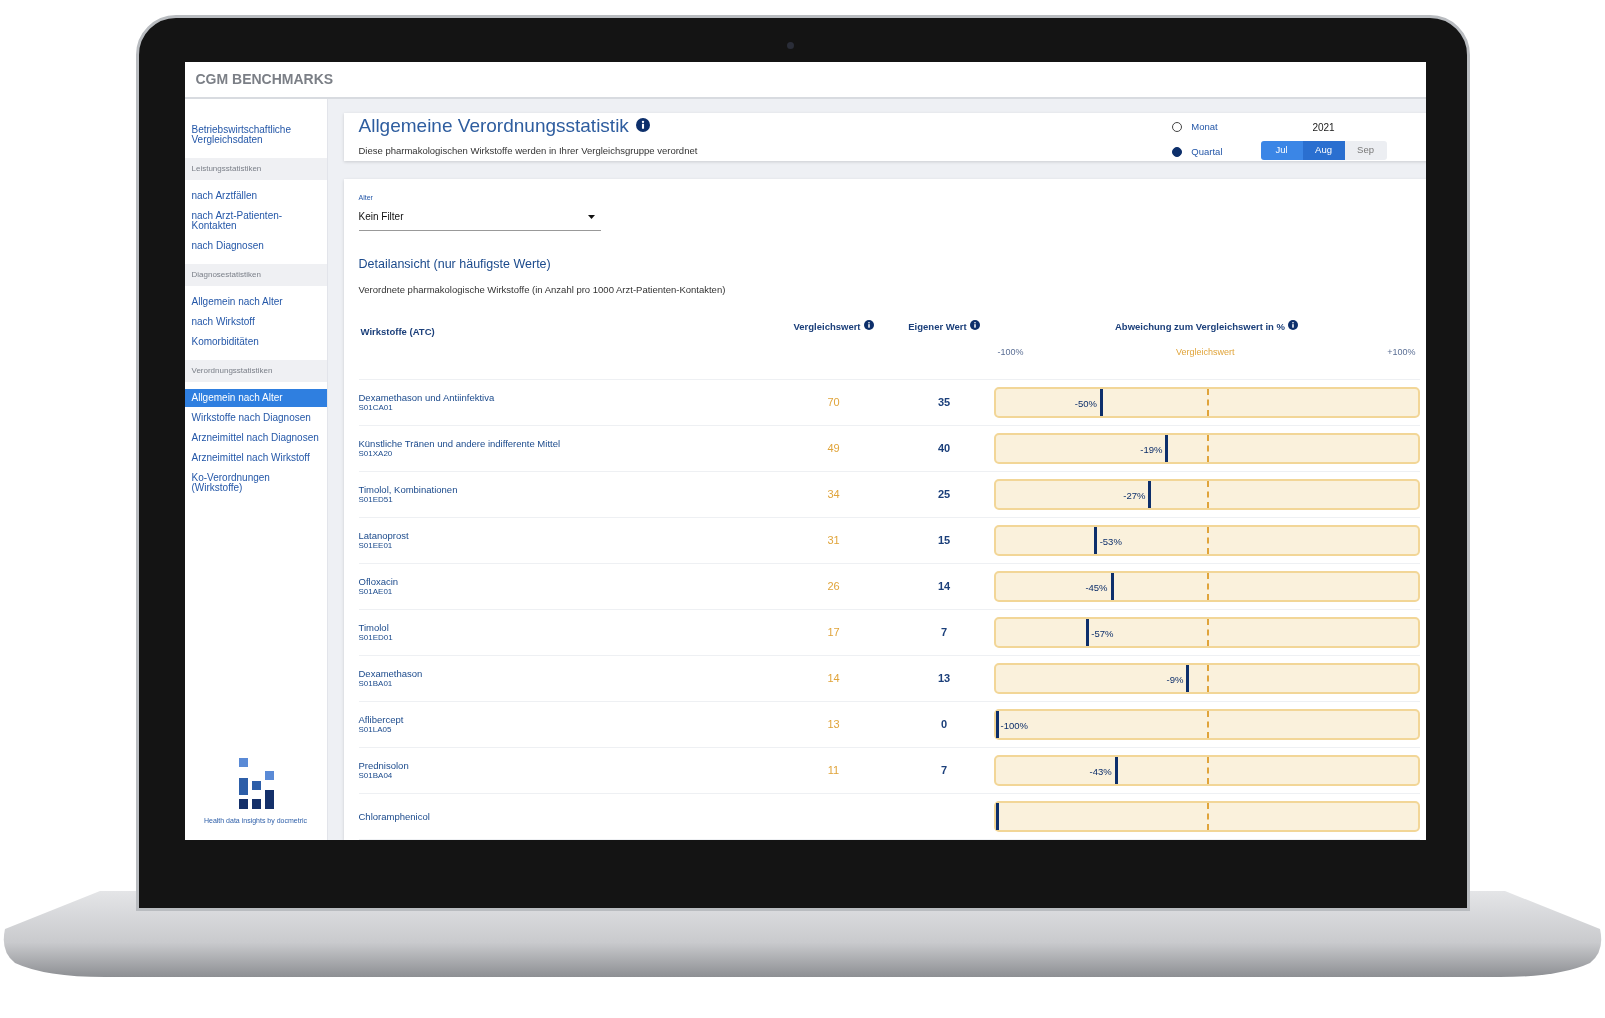 The image size is (1605, 1018). Describe the element at coordinates (255, 275) in the screenshot. I see `sidebar-section-header: Diagnosestatistiken` at that location.